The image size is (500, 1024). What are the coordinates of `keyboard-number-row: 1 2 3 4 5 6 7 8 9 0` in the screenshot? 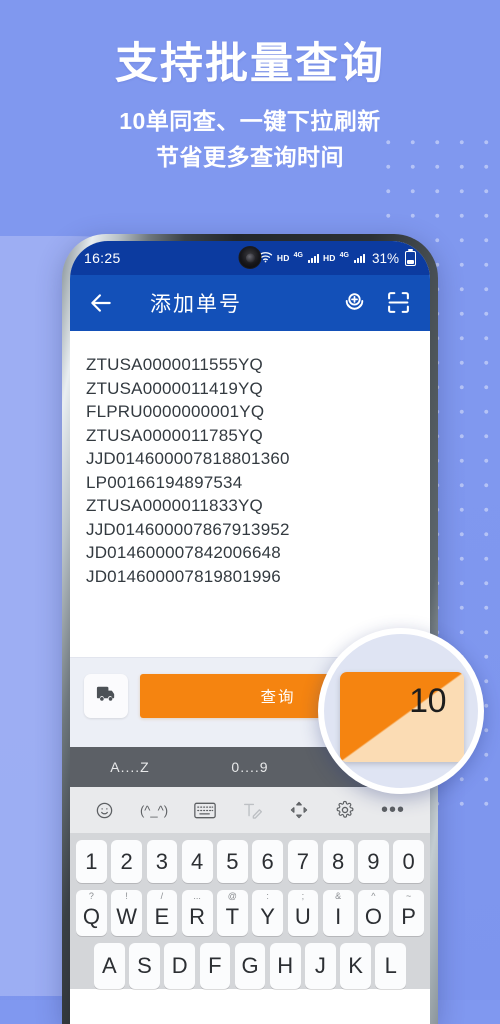 It's located at (250, 861).